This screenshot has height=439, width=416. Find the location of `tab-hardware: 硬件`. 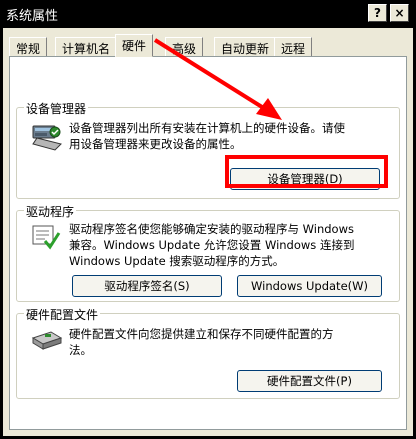

tab-hardware: 硬件 is located at coordinates (134, 45).